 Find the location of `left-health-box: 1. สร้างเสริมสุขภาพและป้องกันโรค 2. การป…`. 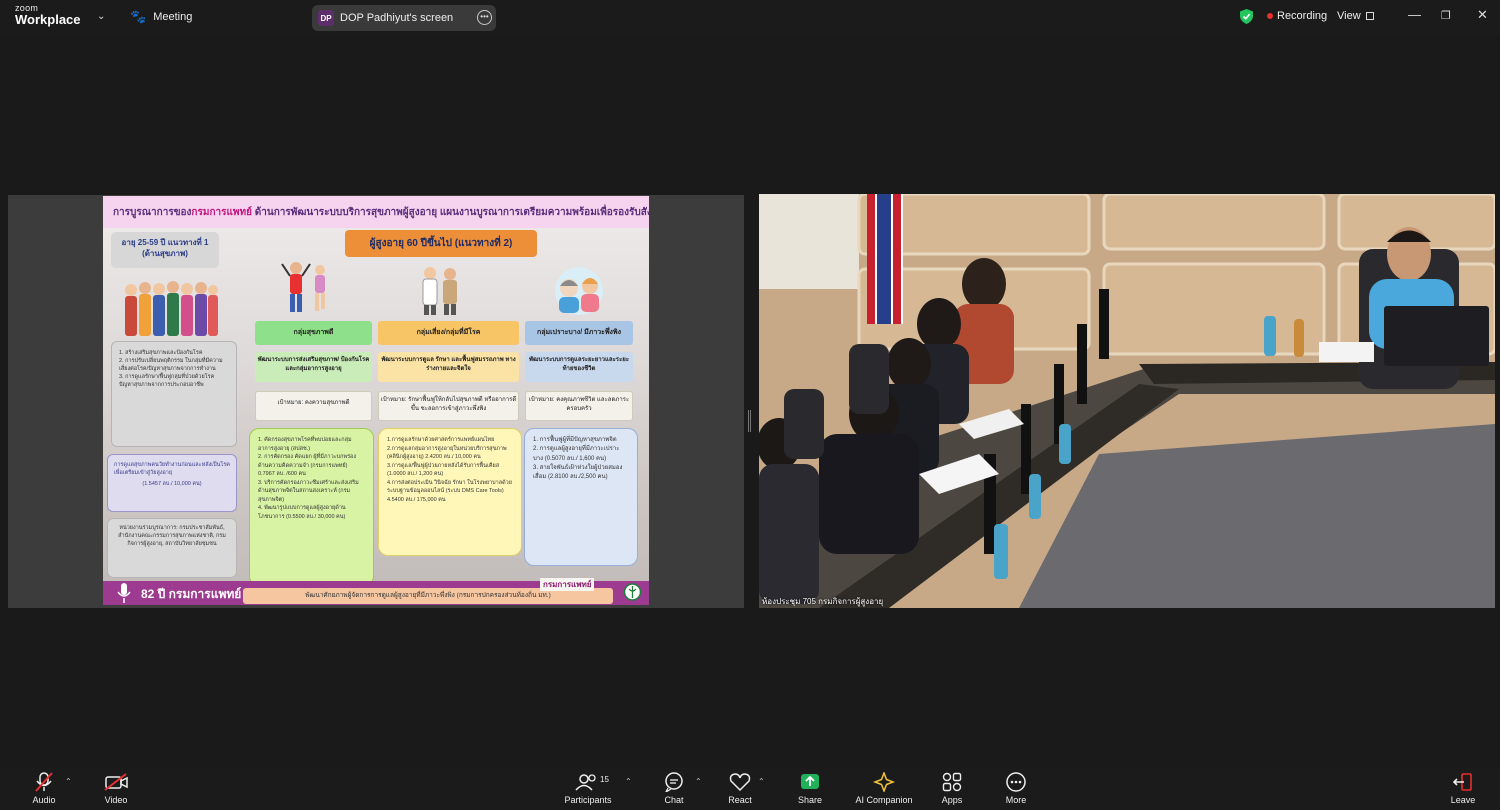

left-health-box: 1. สร้างเสริมสุขภาพและป้องกันโรค 2. การป… is located at coordinates (174, 394).